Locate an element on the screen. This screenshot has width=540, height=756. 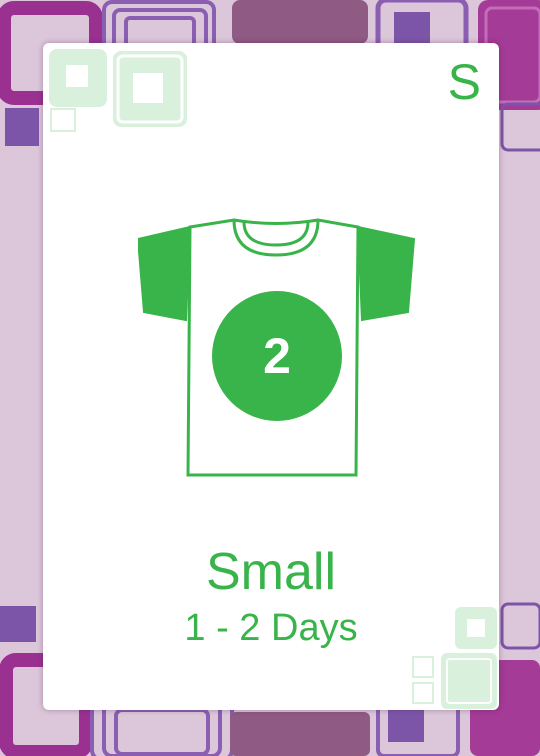
corner-size-letter: S is located at coordinates (464, 82).